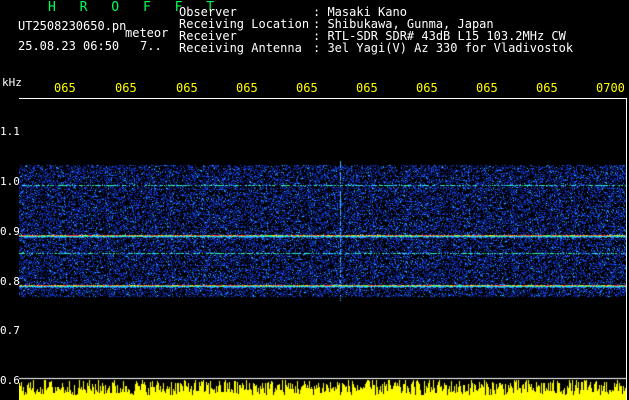 This screenshot has height=400, width=629. What do you see at coordinates (10, 380) in the screenshot?
I see `freq-tick-0-6: 0.6` at bounding box center [10, 380].